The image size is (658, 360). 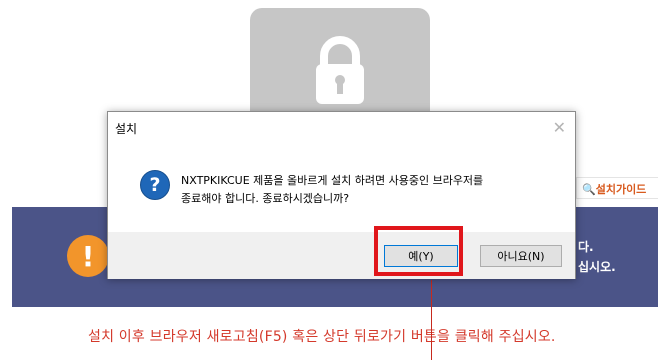 What do you see at coordinates (431, 320) in the screenshot?
I see `pointer-line` at bounding box center [431, 320].